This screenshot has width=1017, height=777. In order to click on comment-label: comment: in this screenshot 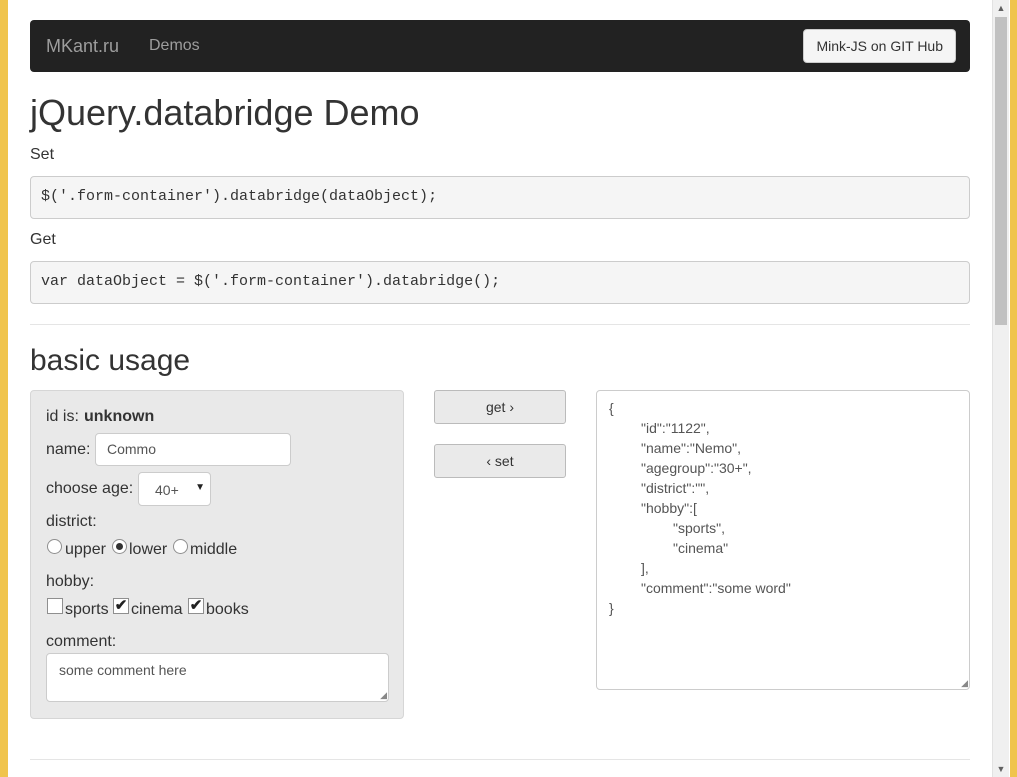, I will do `click(81, 641)`.